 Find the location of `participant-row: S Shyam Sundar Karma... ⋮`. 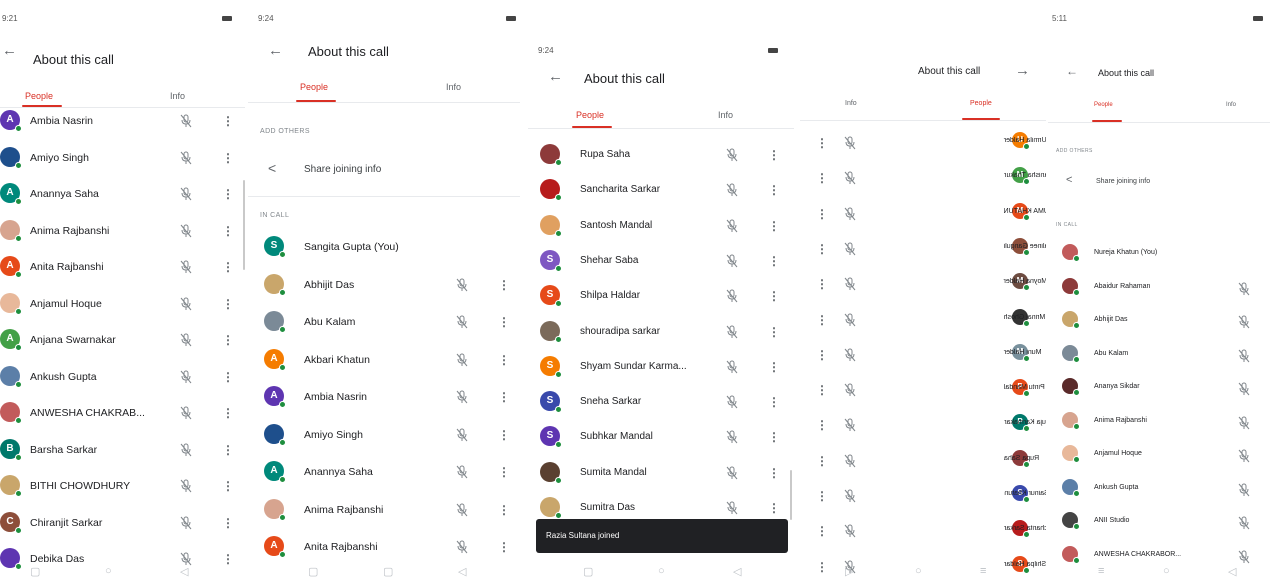

participant-row: S Shyam Sundar Karma... ⋮ is located at coordinates (661, 367).